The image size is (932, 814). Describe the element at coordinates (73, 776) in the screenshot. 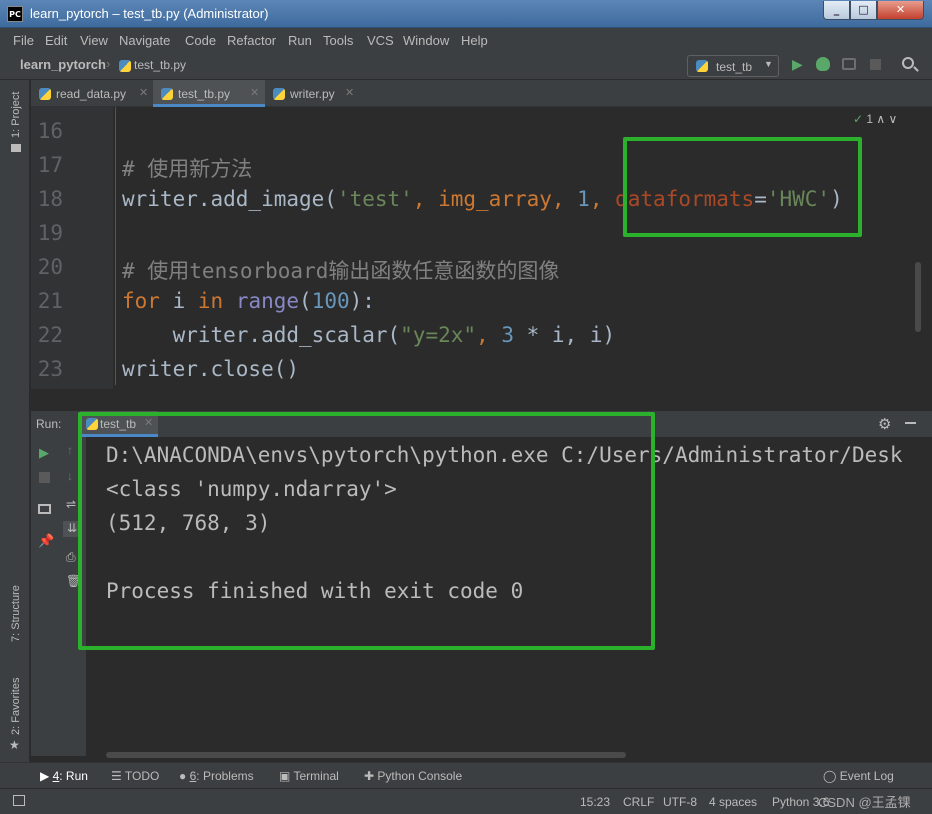

I see `tool-tab-label: : Run` at that location.